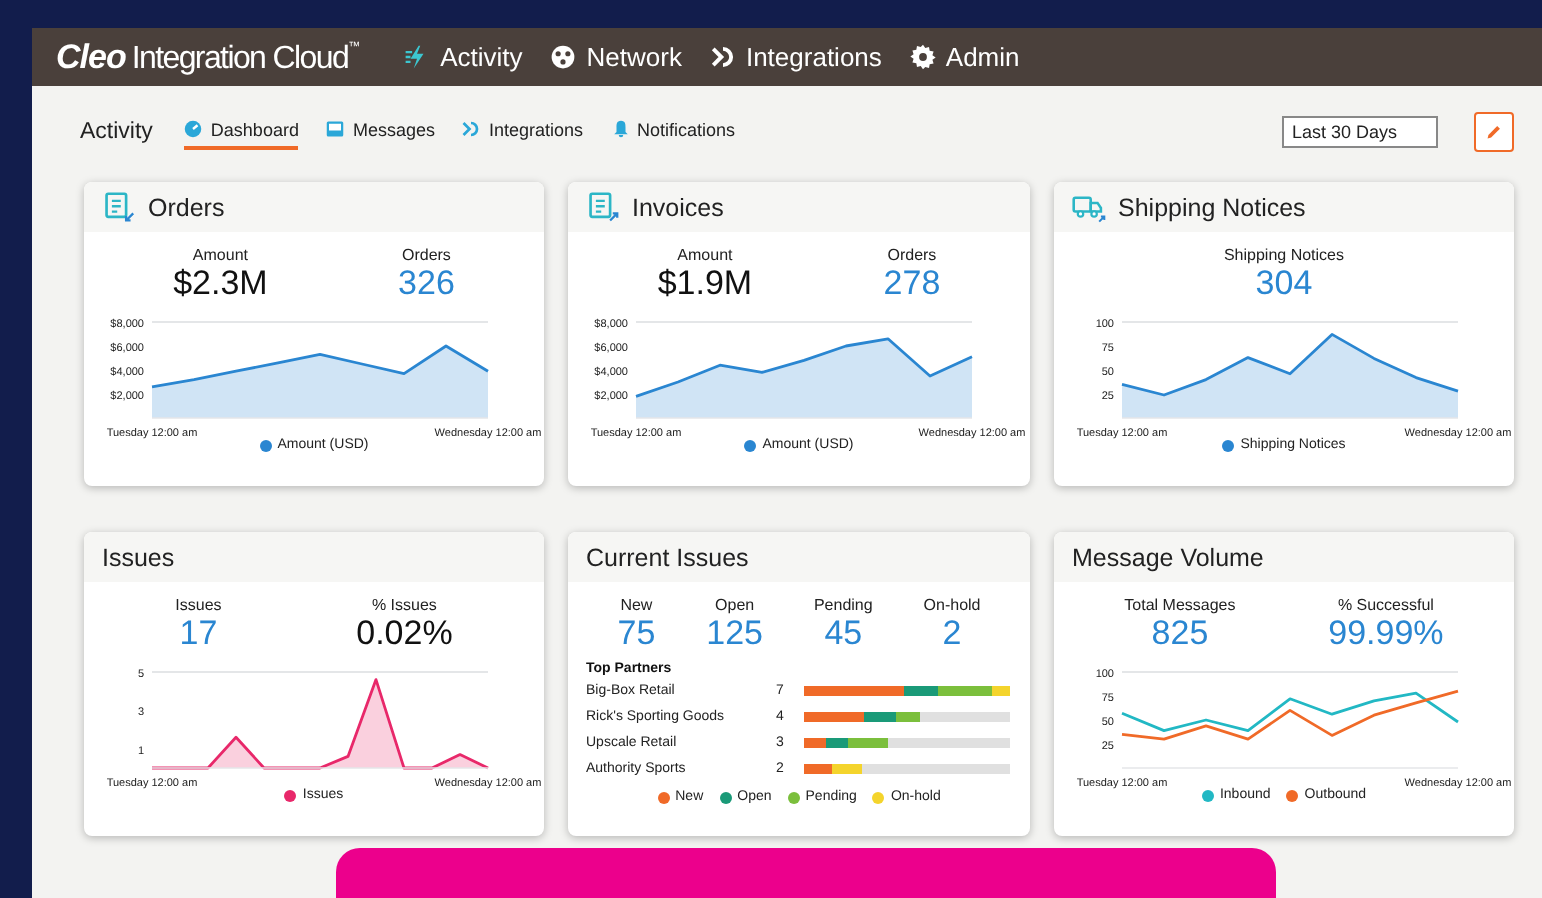 The height and width of the screenshot is (898, 1542). I want to click on edit-button, so click(1494, 131).